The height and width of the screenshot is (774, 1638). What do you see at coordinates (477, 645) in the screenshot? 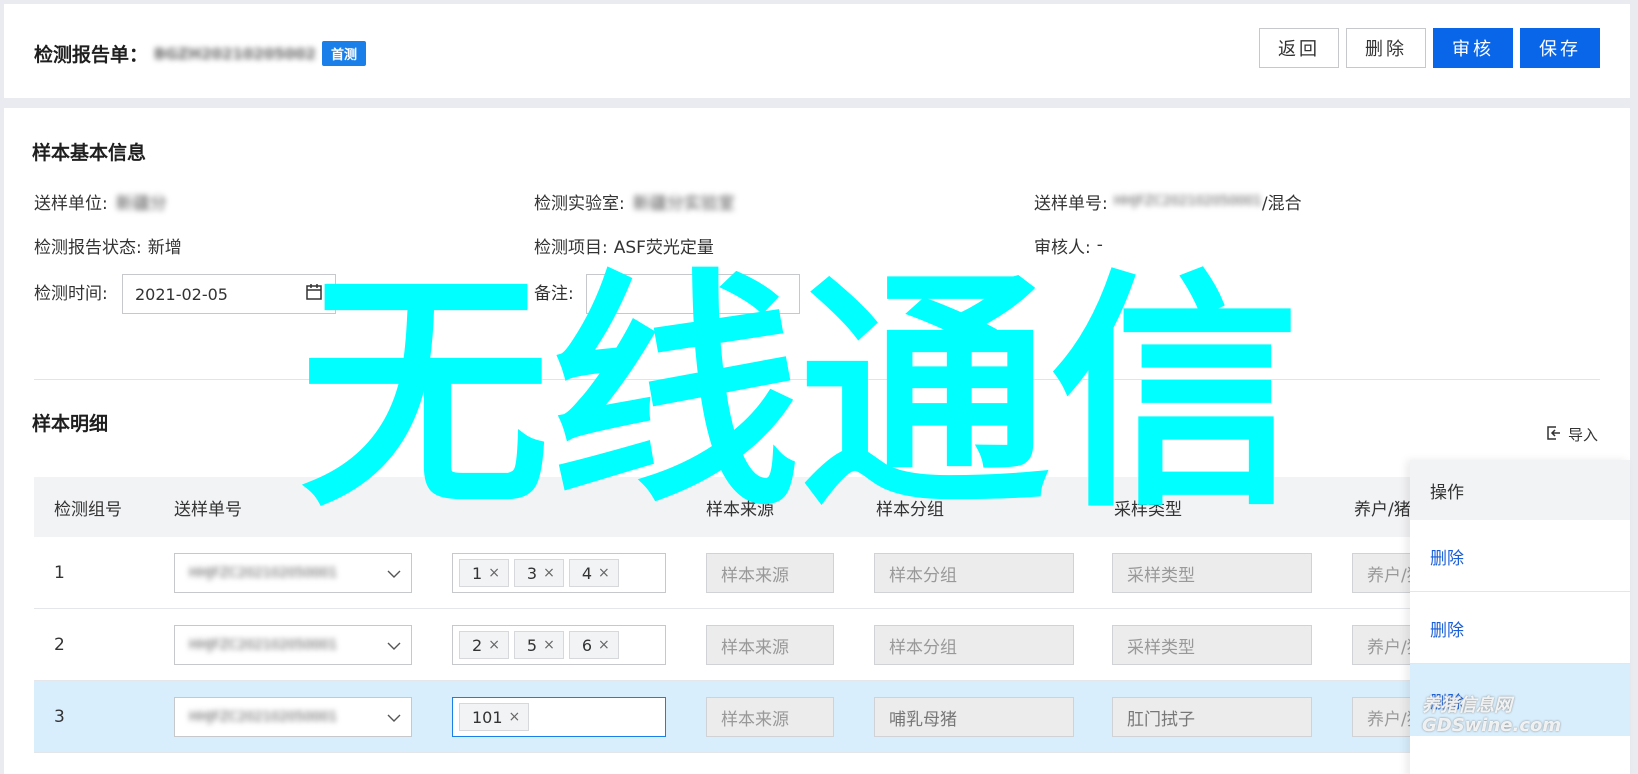
I see `tag-label: 2` at bounding box center [477, 645].